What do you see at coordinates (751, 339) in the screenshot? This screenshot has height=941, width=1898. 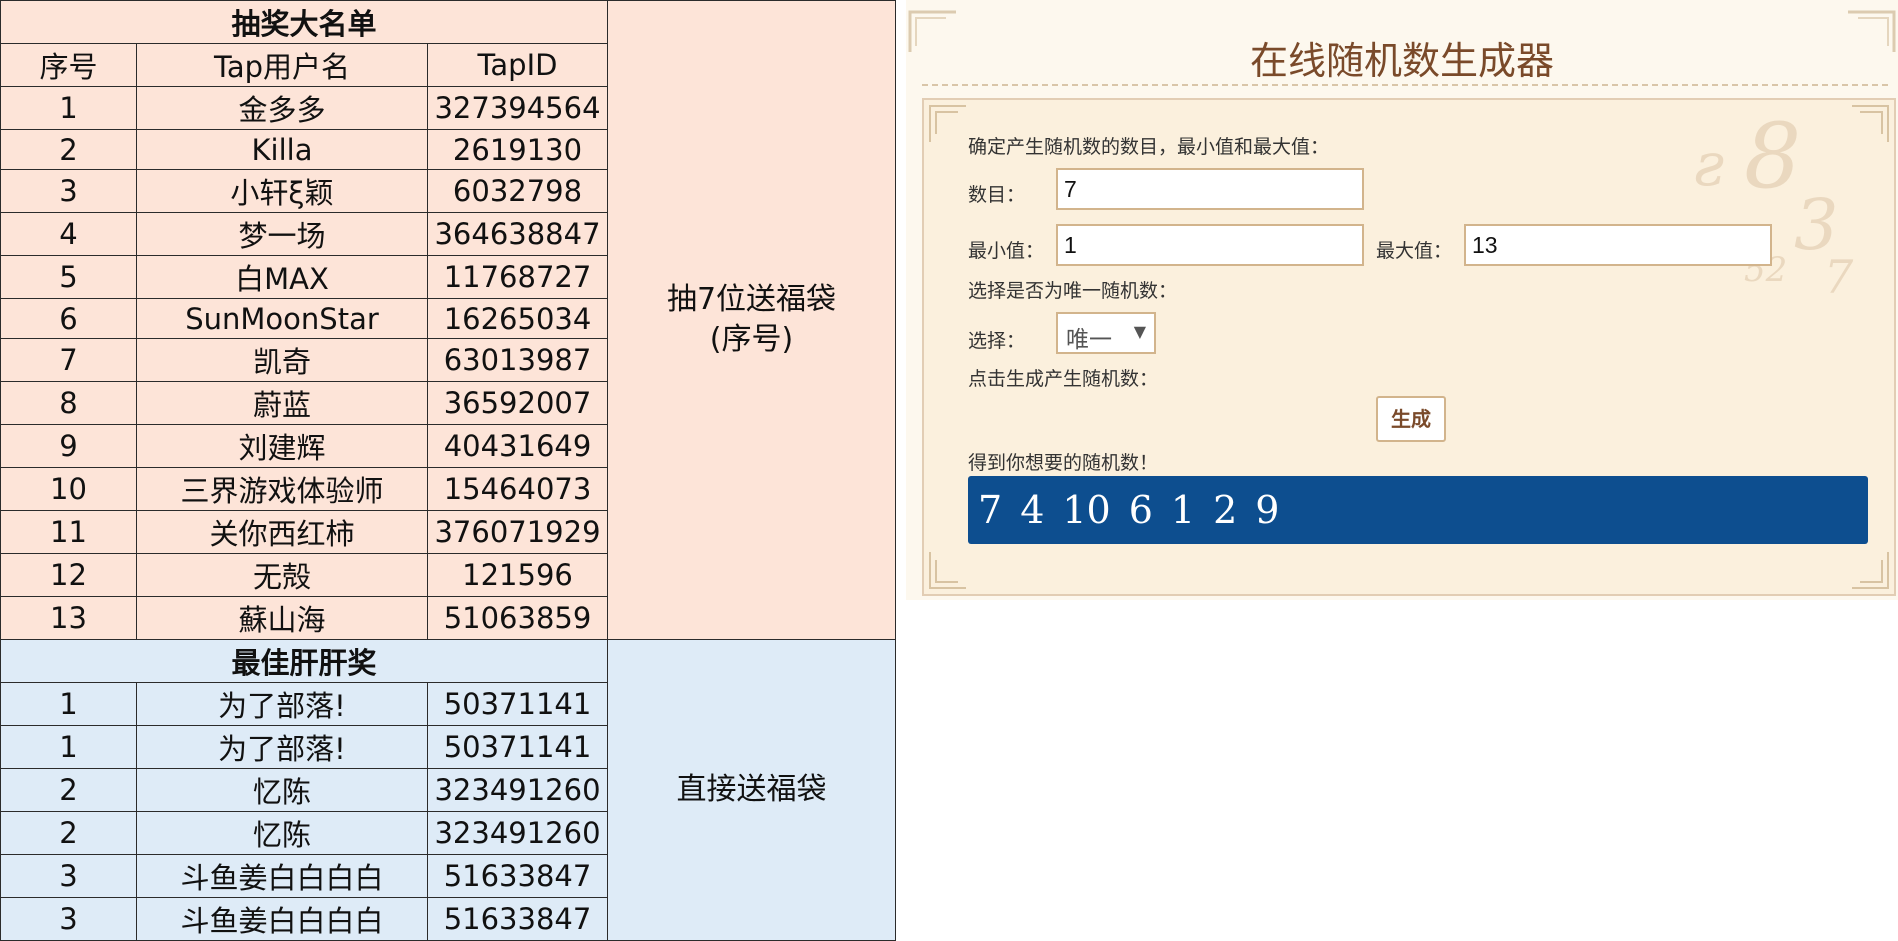 I see `lottery-note-line2: (序号)` at bounding box center [751, 339].